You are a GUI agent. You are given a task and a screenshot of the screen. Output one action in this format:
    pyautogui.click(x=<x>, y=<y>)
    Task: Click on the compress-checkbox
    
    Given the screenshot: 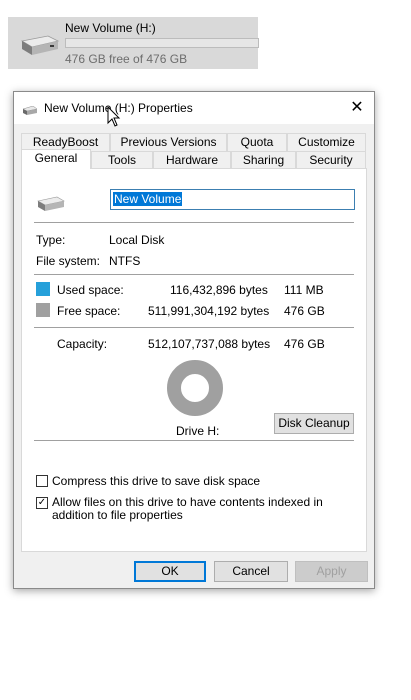 What is the action you would take?
    pyautogui.click(x=42, y=481)
    